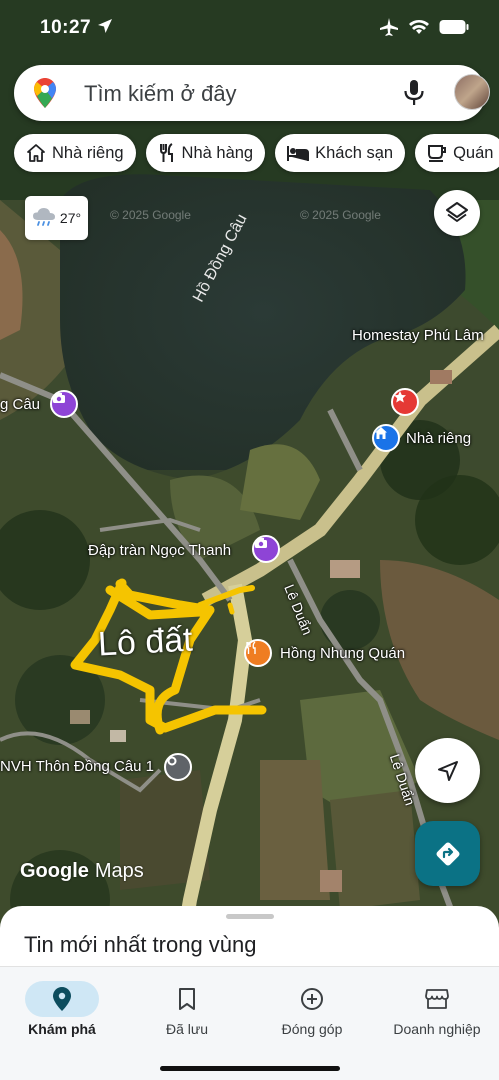 This screenshot has width=499, height=1080. Describe the element at coordinates (104, 26) in the screenshot. I see `location-arrow-icon` at that location.